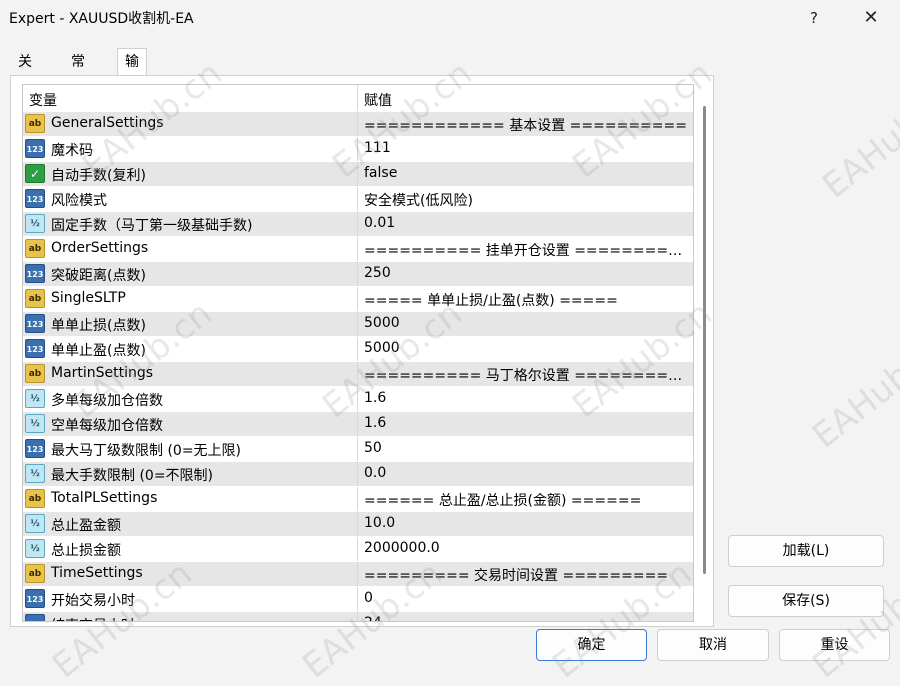  What do you see at coordinates (527, 598) in the screenshot?
I see `parameter-value: 0` at bounding box center [527, 598].